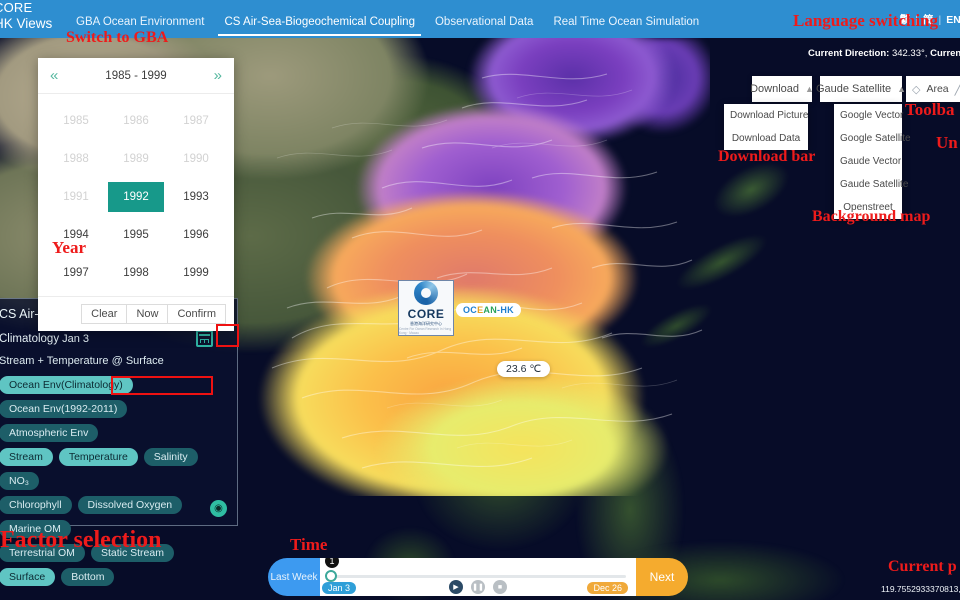  What do you see at coordinates (607, 588) in the screenshot?
I see `time-end-label: Dec 26` at bounding box center [607, 588].